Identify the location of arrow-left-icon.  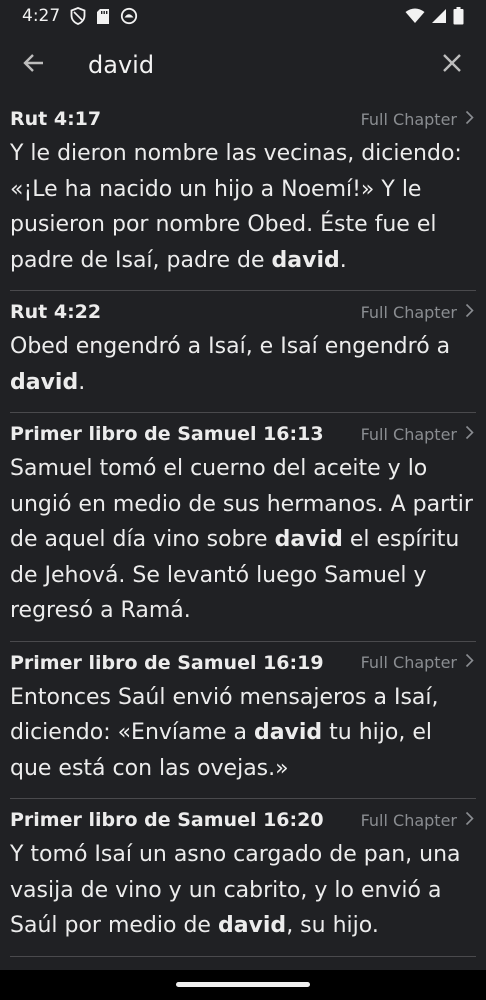
(34, 65).